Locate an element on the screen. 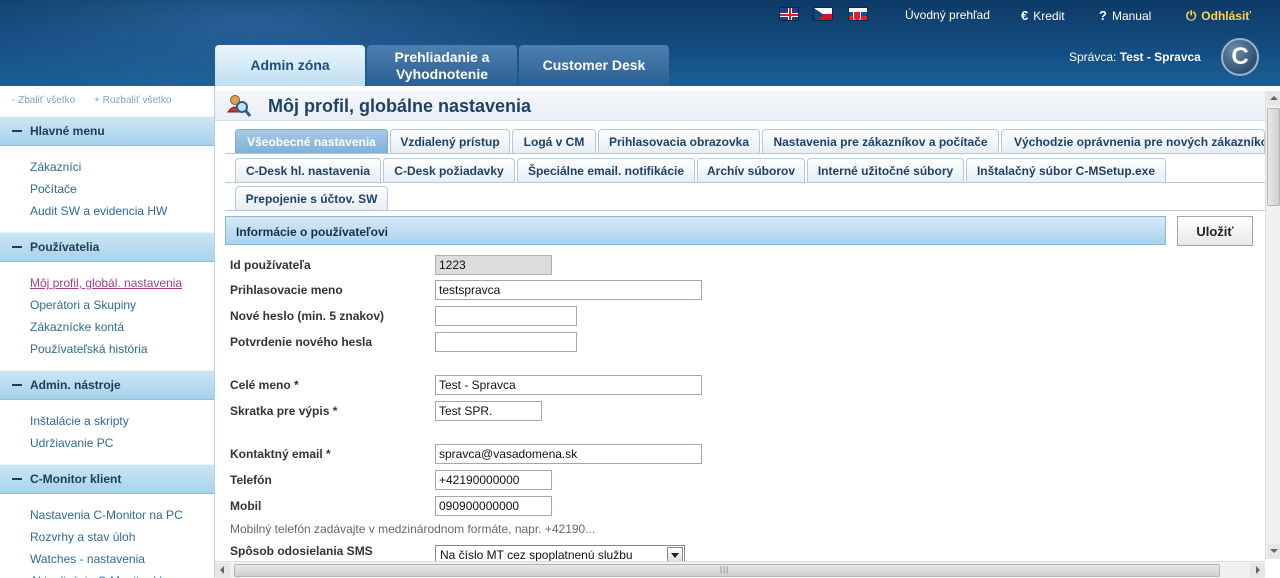 Image resolution: width=1280 pixels, height=578 pixels. vertical-scroll-thumb is located at coordinates (1273, 157).